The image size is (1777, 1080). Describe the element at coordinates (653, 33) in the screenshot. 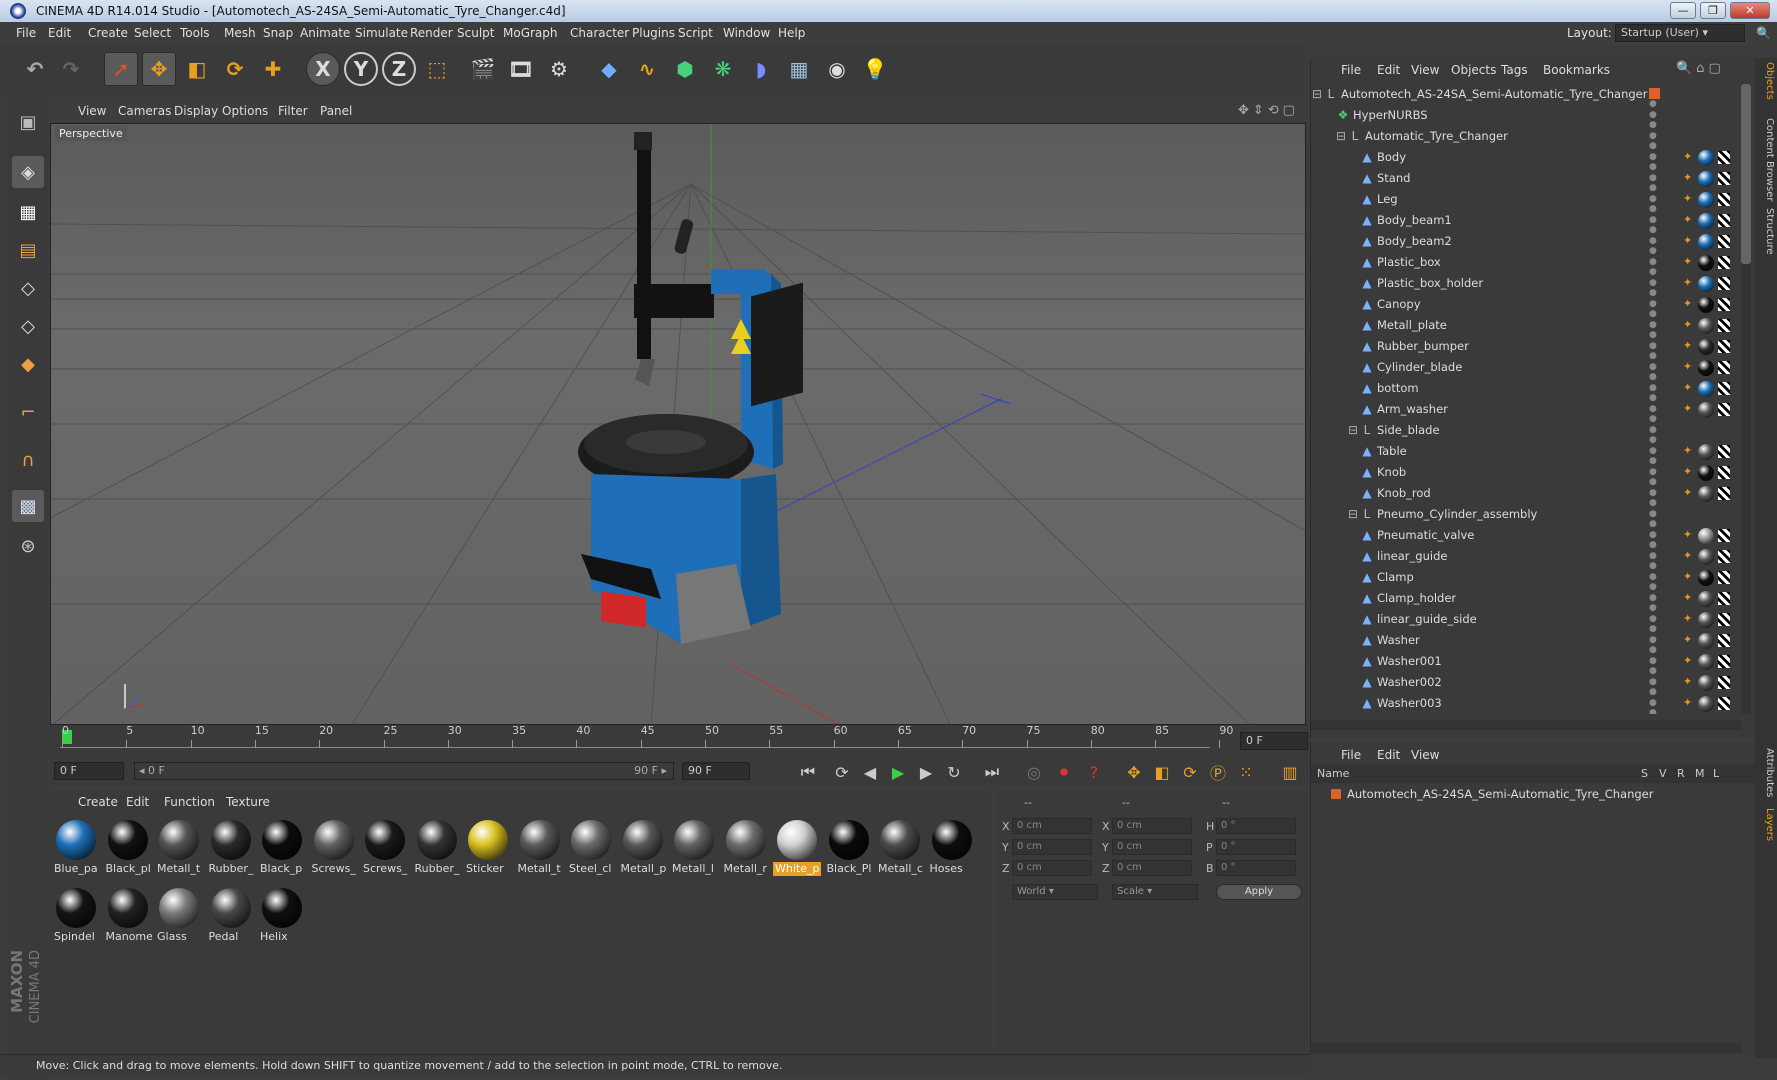

I see `menu-plugins: Plugins` at that location.